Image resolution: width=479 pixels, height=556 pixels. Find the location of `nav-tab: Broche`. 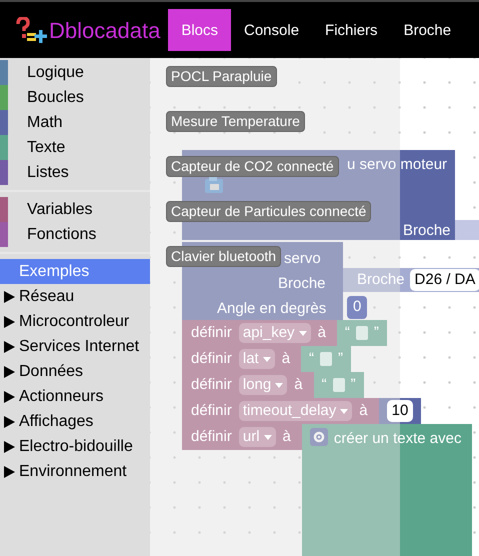

nav-tab: Broche is located at coordinates (427, 30).